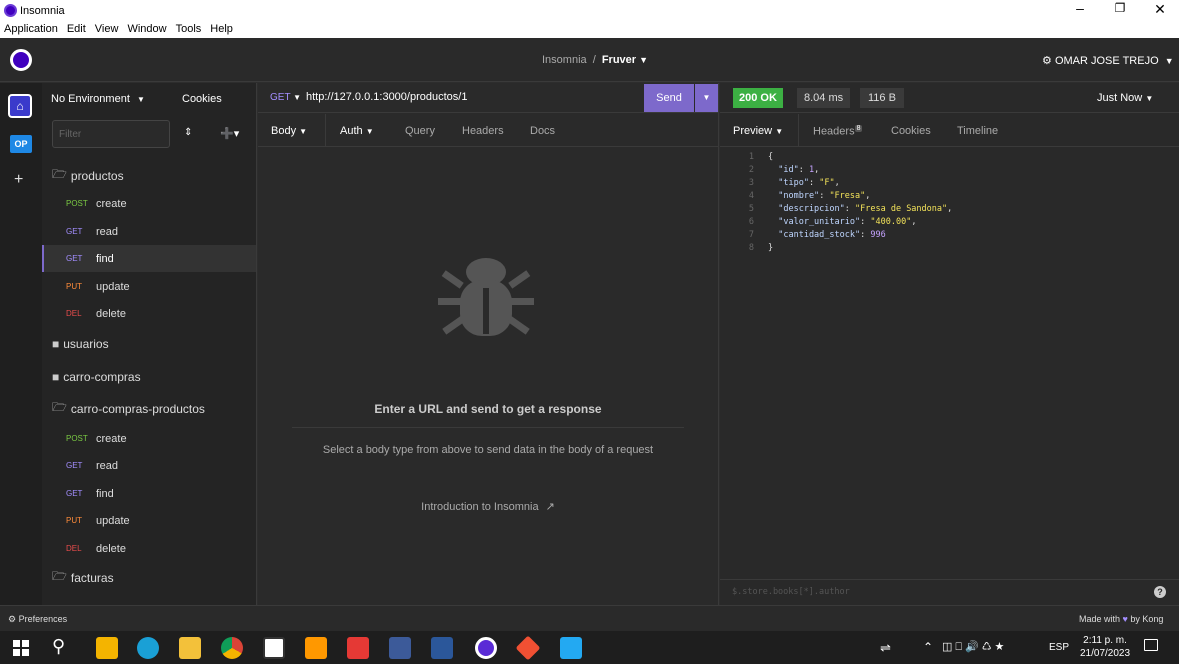 The height and width of the screenshot is (664, 1179). What do you see at coordinates (58, 646) in the screenshot?
I see `search-icon: ⚲` at bounding box center [58, 646].